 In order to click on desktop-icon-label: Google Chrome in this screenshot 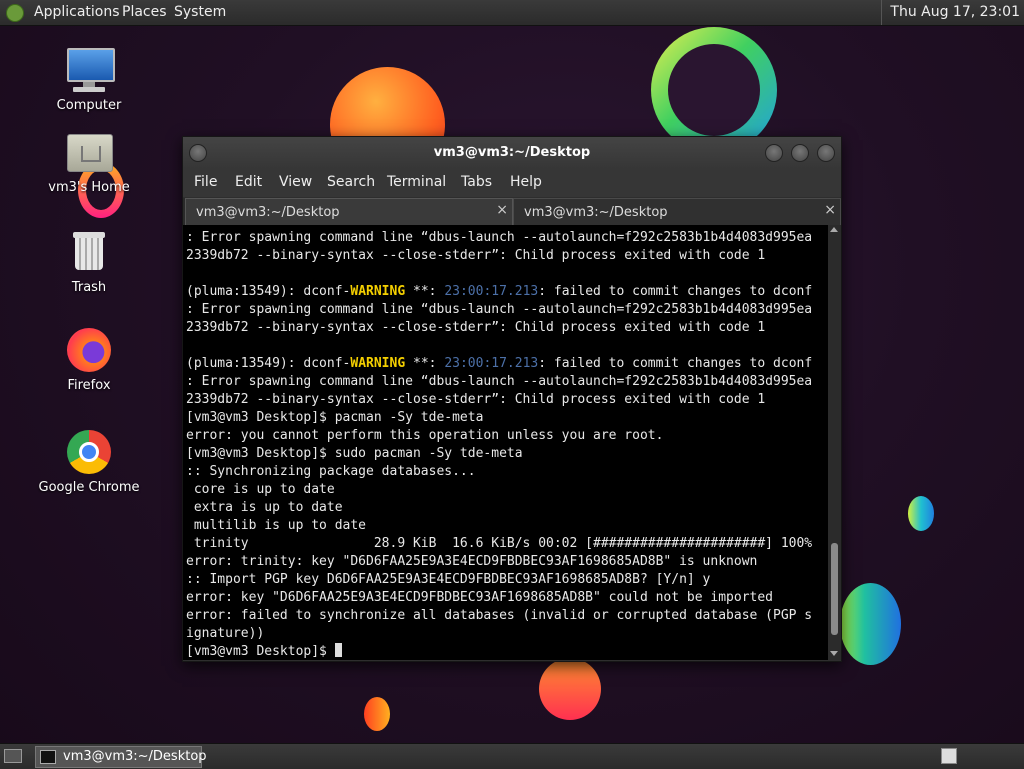, I will do `click(89, 487)`.